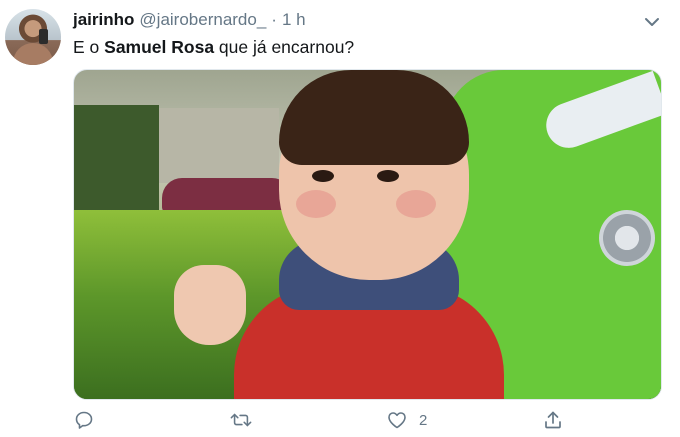 The height and width of the screenshot is (437, 680). Describe the element at coordinates (388, 176) in the screenshot. I see `photo-eye-right` at that location.